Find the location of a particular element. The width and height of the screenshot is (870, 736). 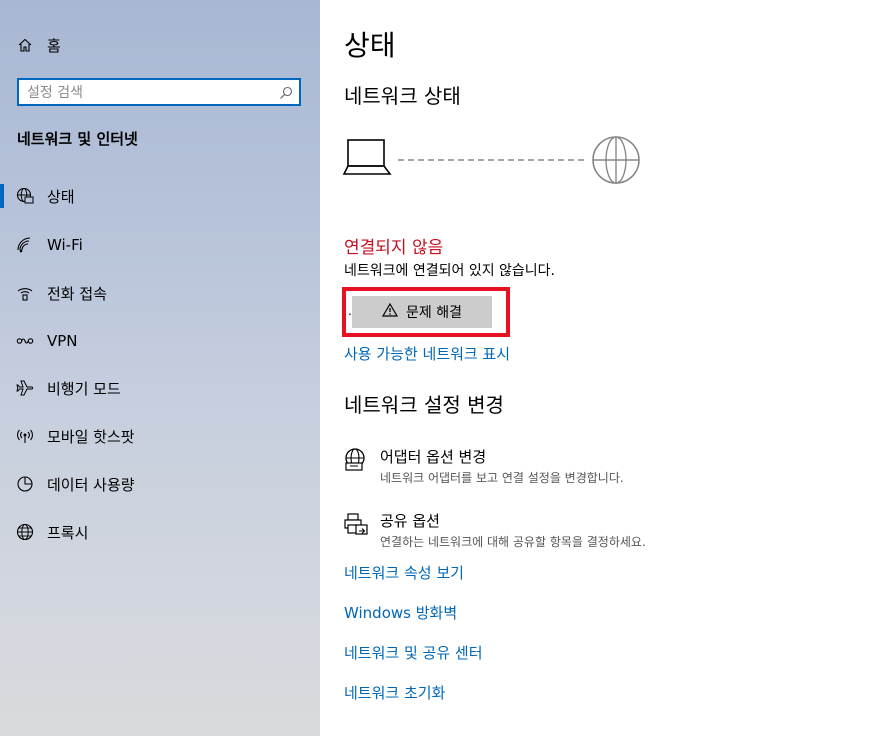

sharing-options-item: 공유 옵션 연결하는 네트워크에 대해 공유할 항목을 결정하세요. is located at coordinates (574, 535).